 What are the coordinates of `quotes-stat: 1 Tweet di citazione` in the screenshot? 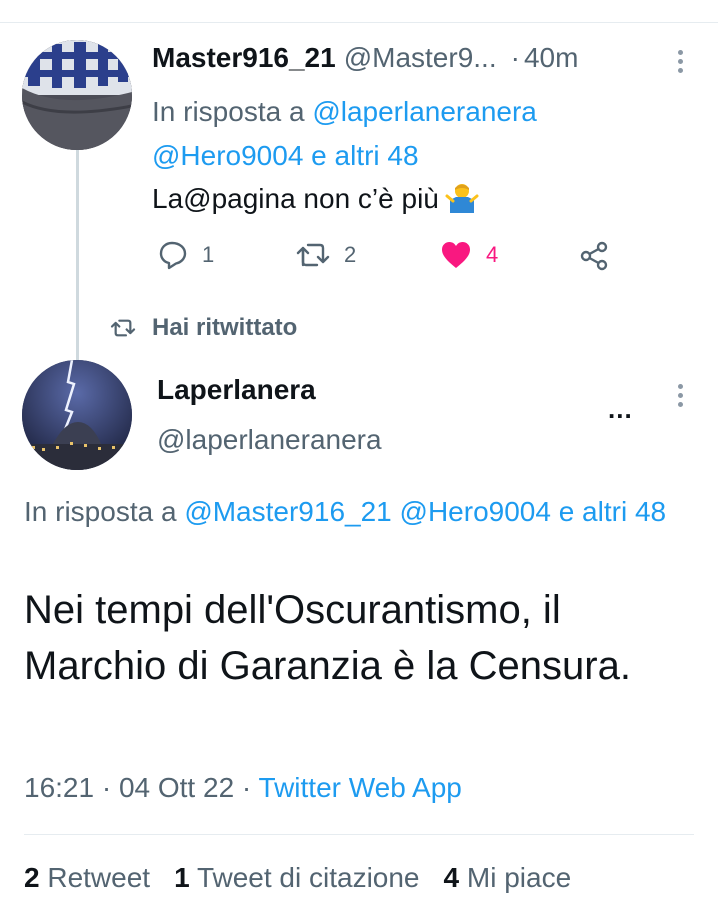 It's located at (296, 878).